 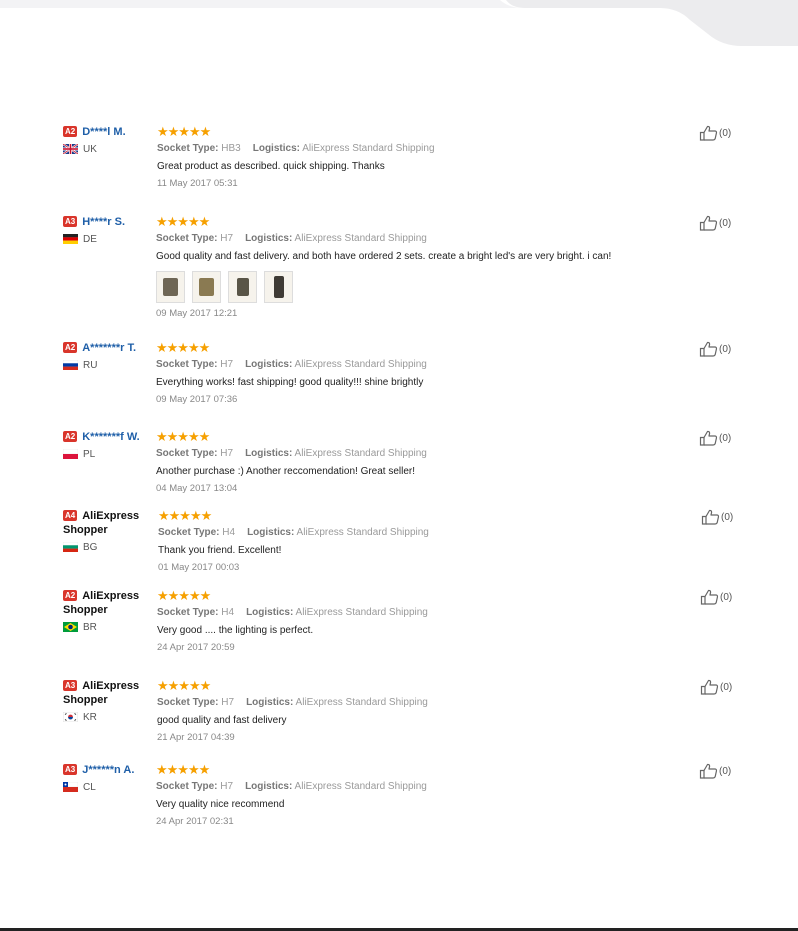 I want to click on buyer-country: DE, so click(x=109, y=239).